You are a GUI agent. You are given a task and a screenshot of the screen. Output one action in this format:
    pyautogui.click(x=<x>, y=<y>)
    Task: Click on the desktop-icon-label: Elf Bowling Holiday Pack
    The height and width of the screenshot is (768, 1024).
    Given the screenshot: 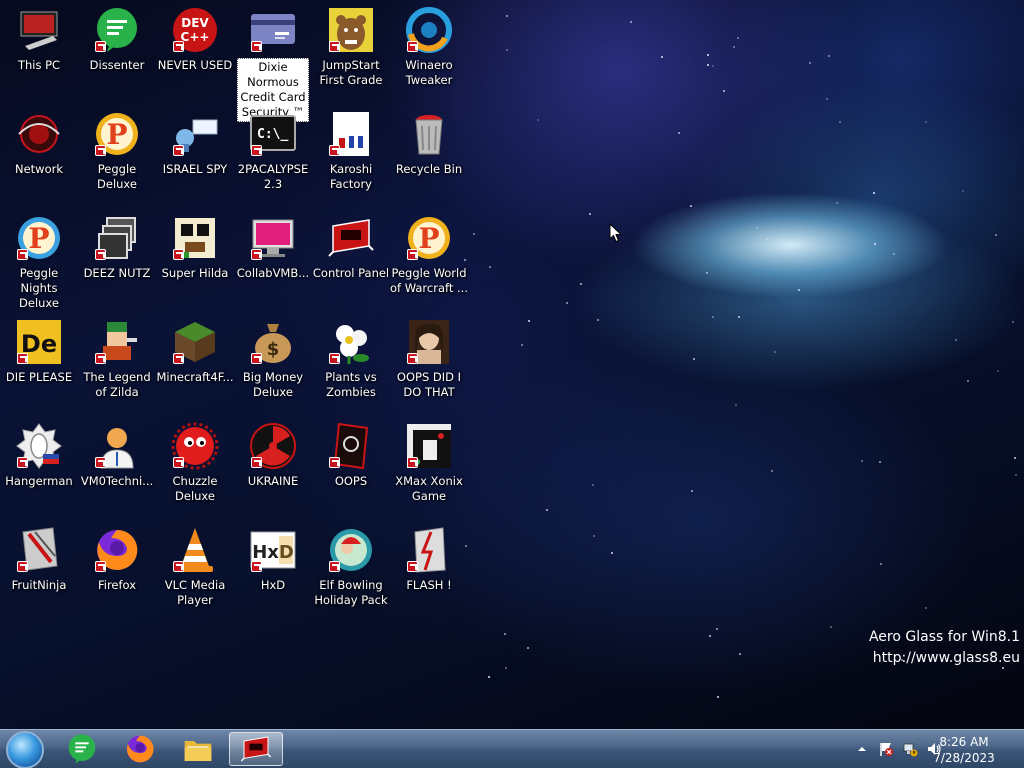 What is the action you would take?
    pyautogui.click(x=351, y=592)
    